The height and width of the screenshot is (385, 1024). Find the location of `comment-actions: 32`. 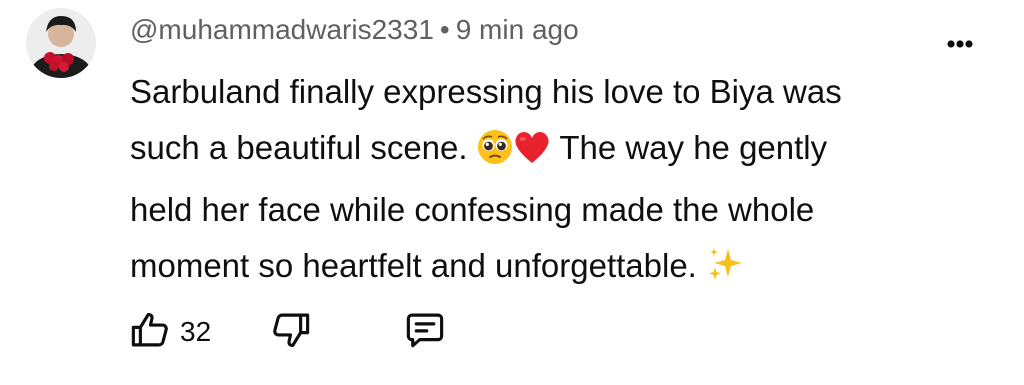

comment-actions: 32 is located at coordinates (287, 332).